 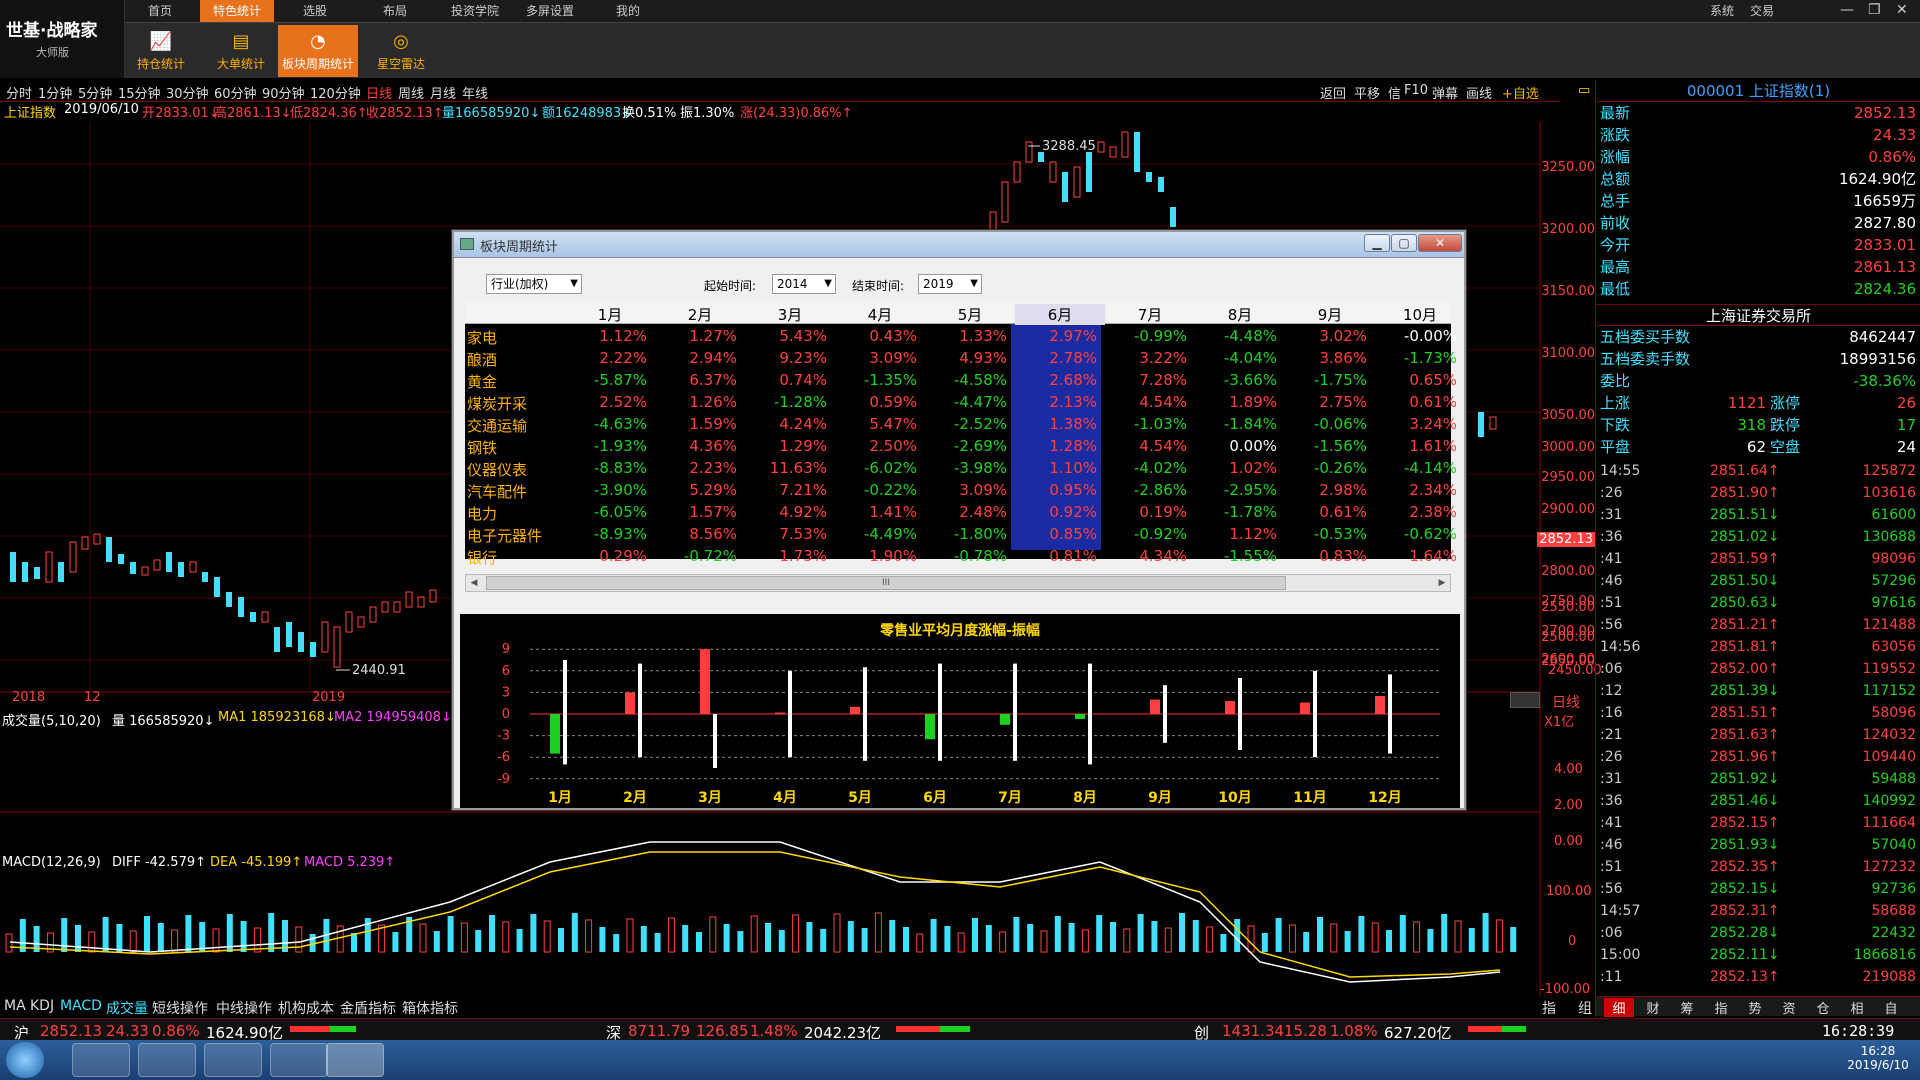 What do you see at coordinates (335, 92) in the screenshot?
I see `period-120m: 120分钟` at bounding box center [335, 92].